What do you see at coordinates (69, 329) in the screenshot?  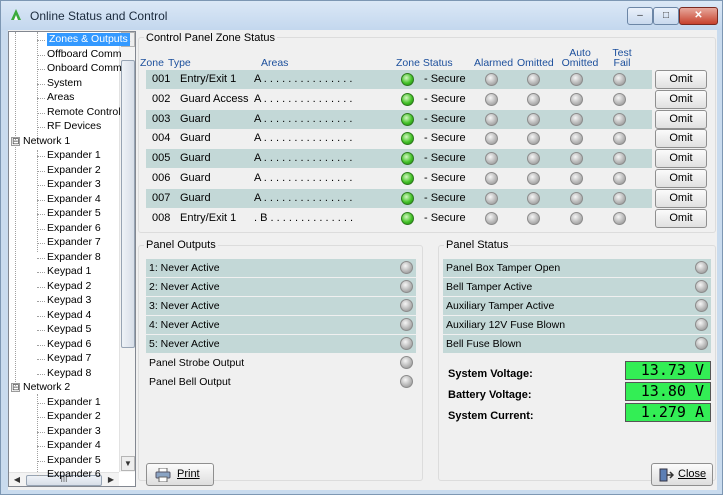 I see `tree-item: Keypad 5` at bounding box center [69, 329].